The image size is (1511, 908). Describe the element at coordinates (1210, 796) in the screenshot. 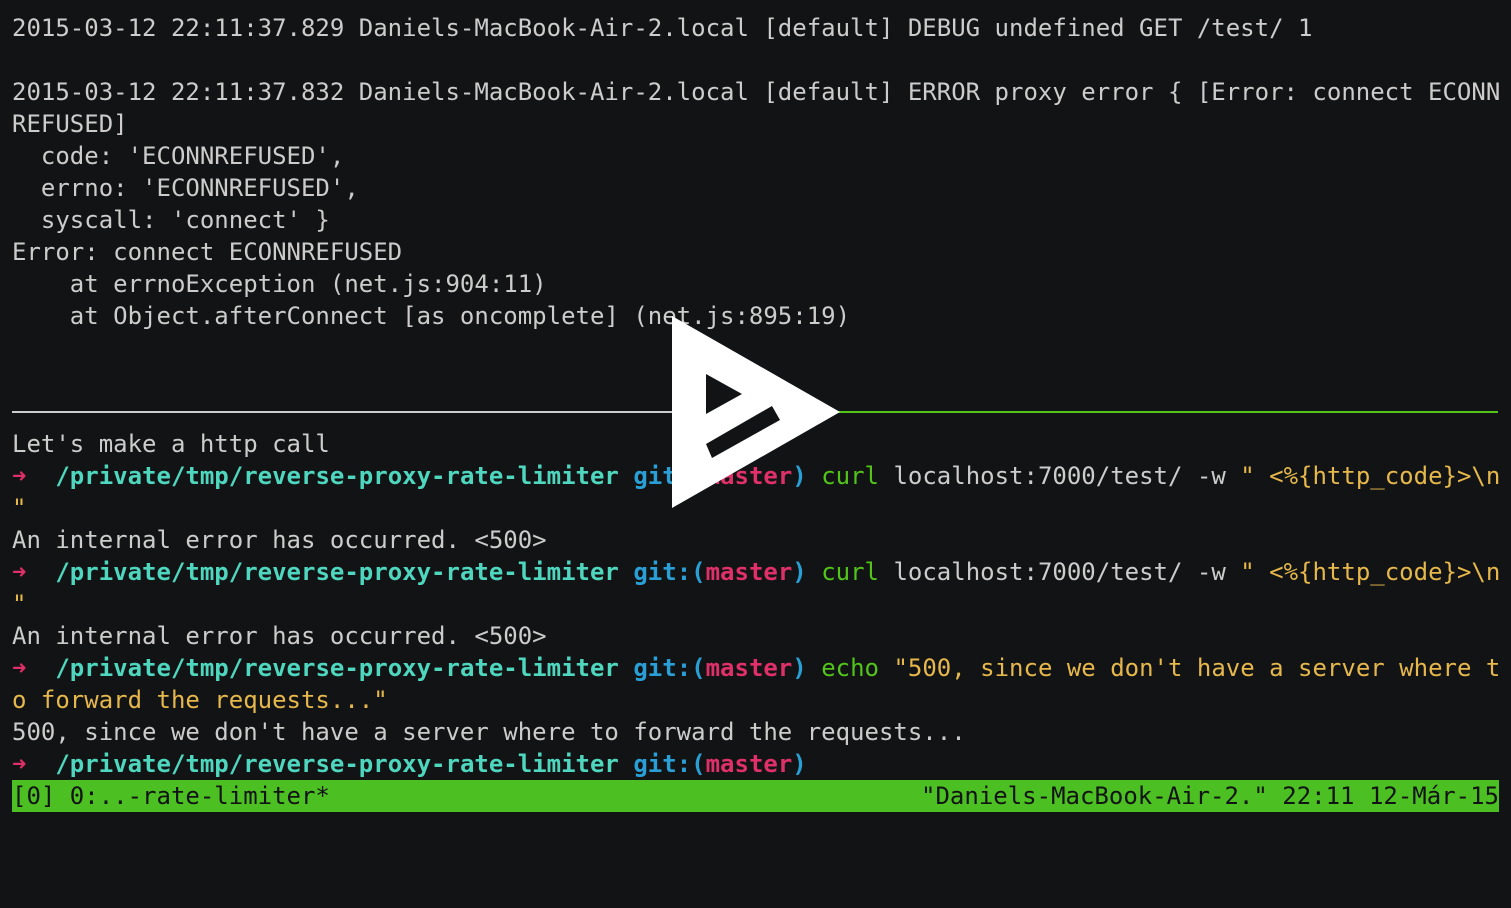

I see `status-host-clock: "Daniels-MacBook-Air-2." 22:11 12-Már-15` at that location.